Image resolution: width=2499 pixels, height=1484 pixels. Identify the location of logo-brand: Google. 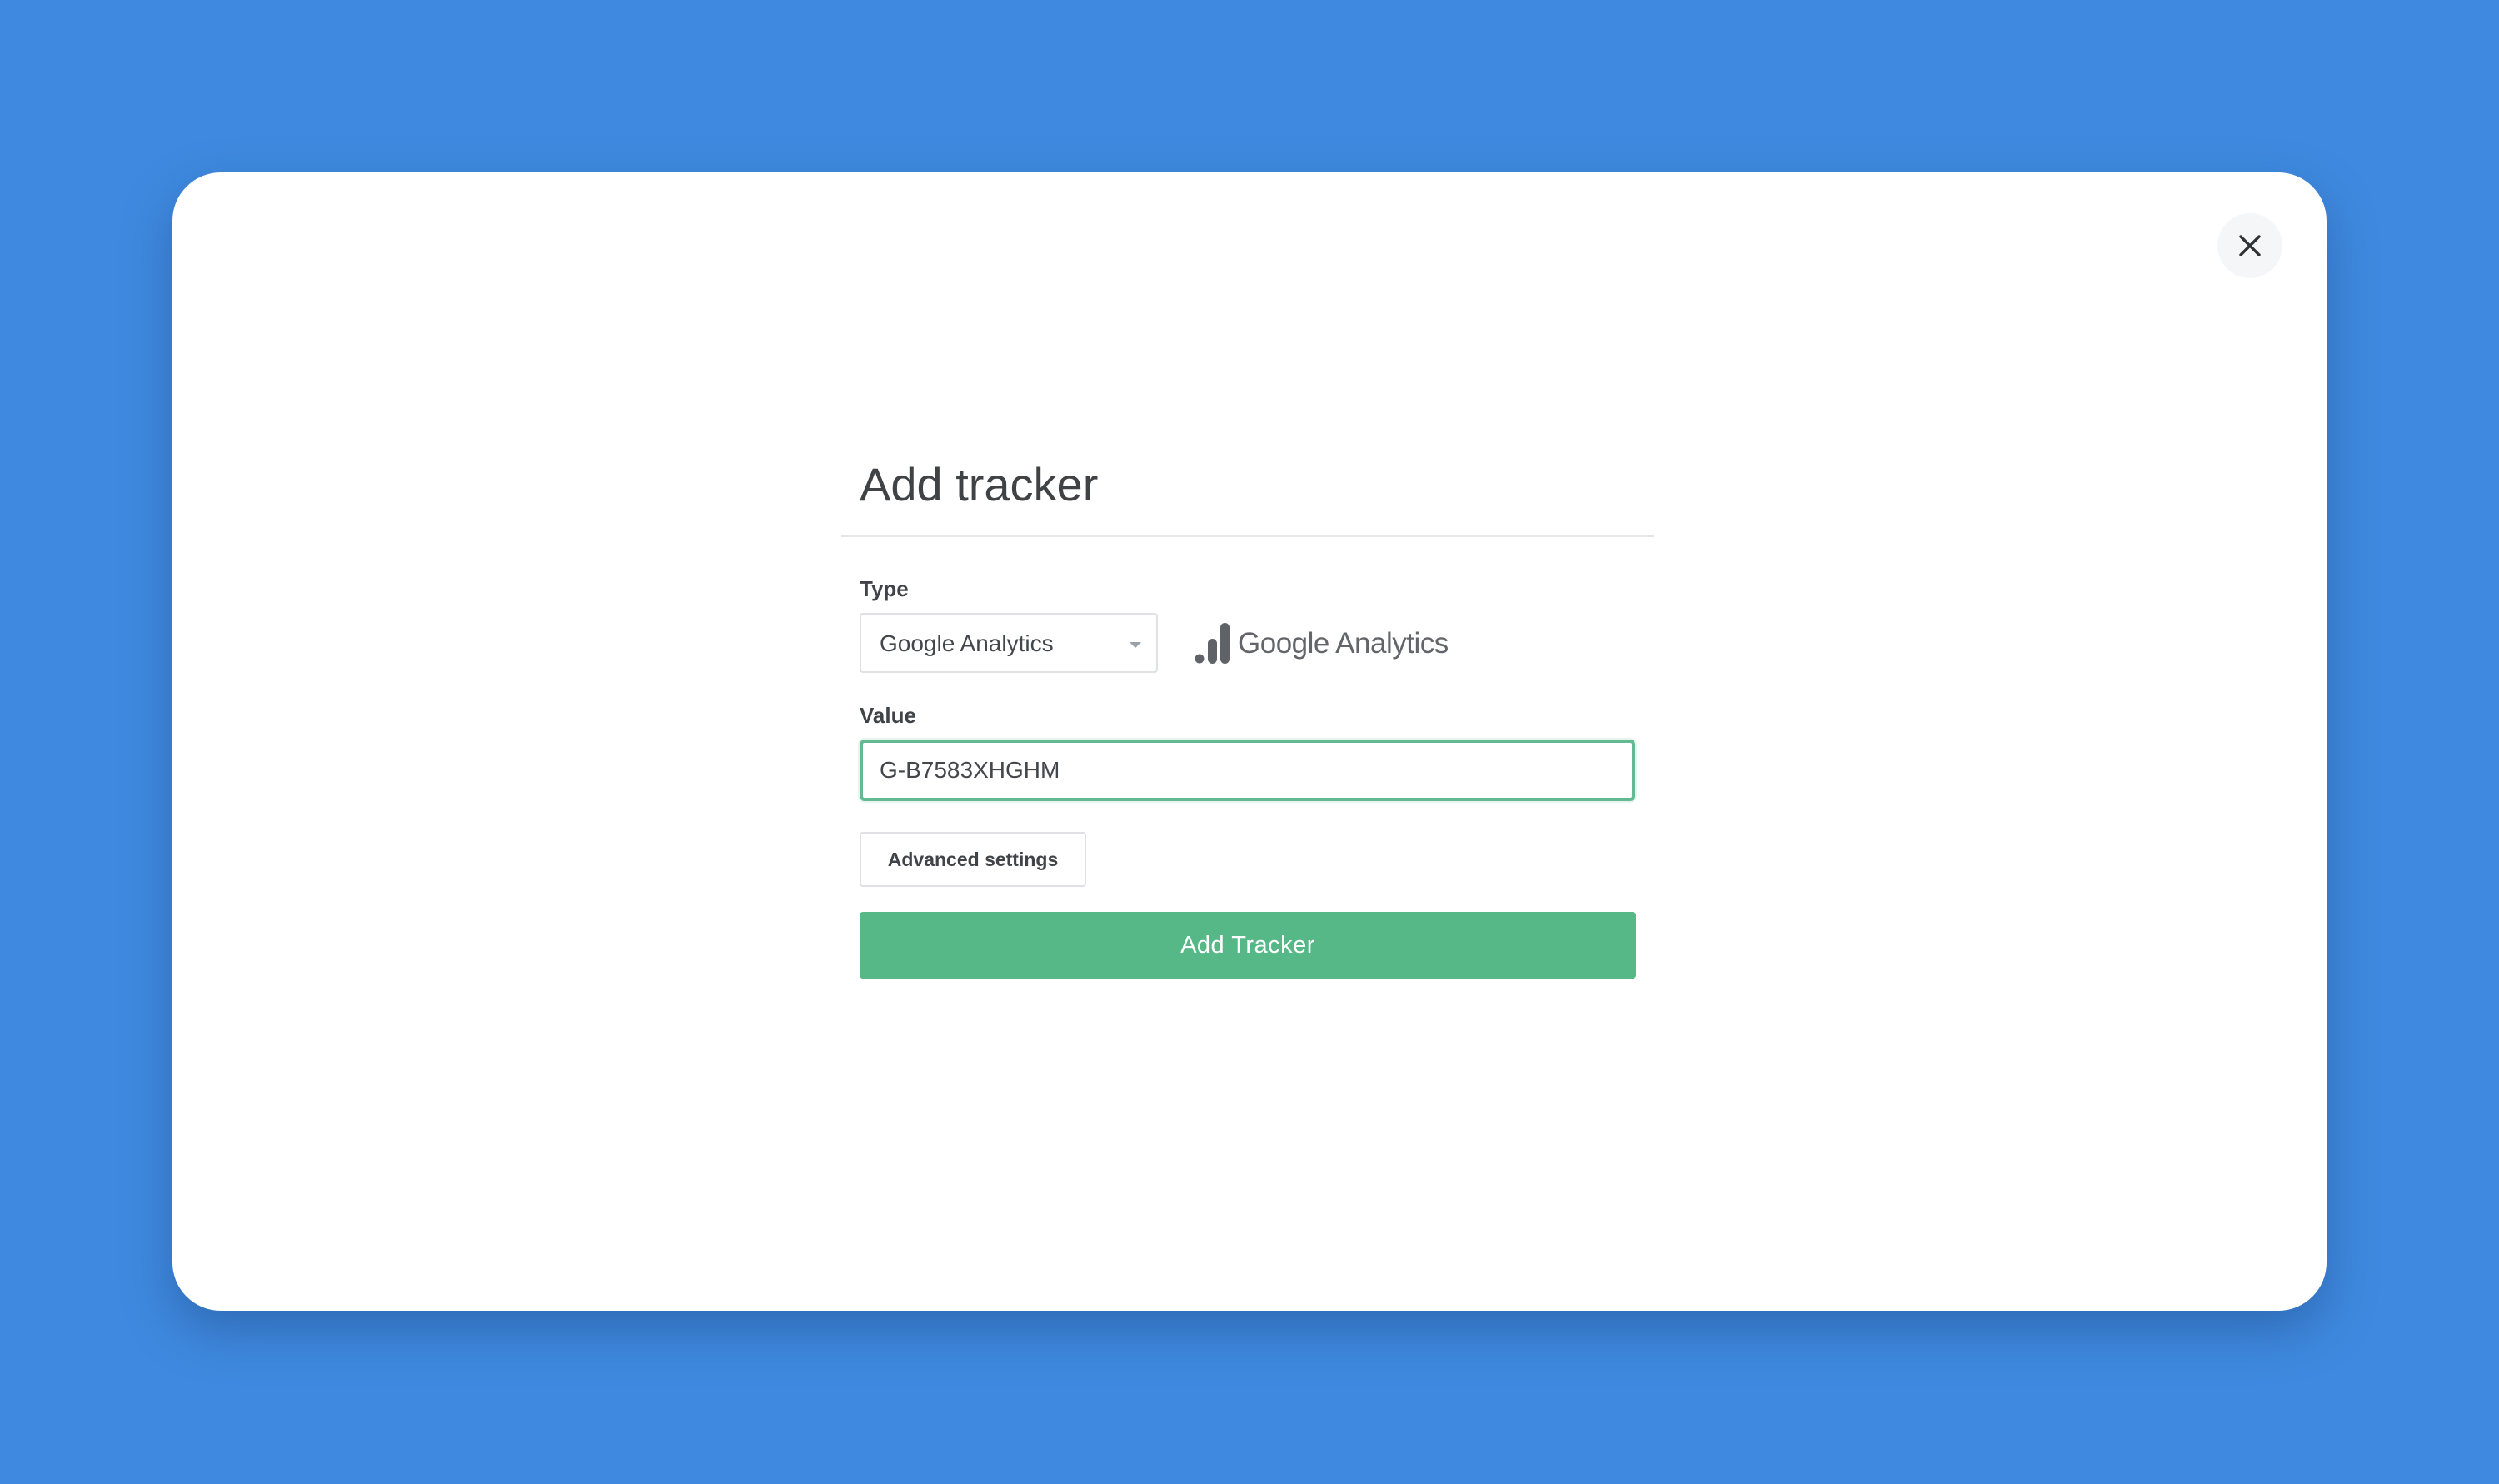
(1283, 643).